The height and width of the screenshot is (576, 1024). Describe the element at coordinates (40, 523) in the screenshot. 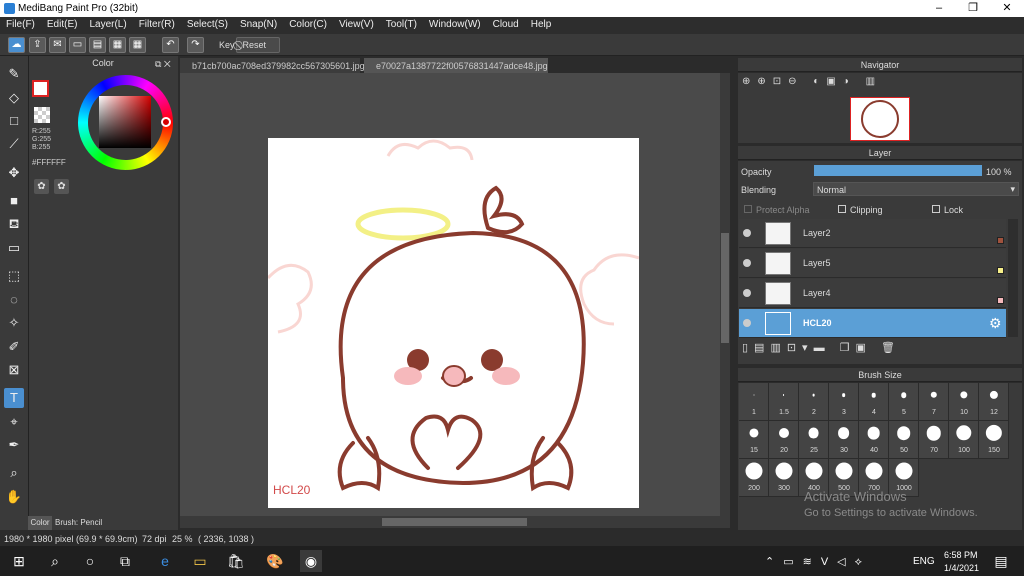

I see `tab-color: Color` at that location.